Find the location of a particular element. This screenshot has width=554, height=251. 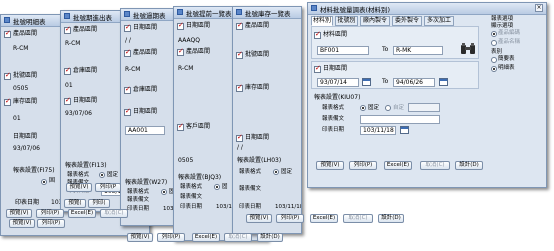

opt-product-code-radio is located at coordinates (494, 34).